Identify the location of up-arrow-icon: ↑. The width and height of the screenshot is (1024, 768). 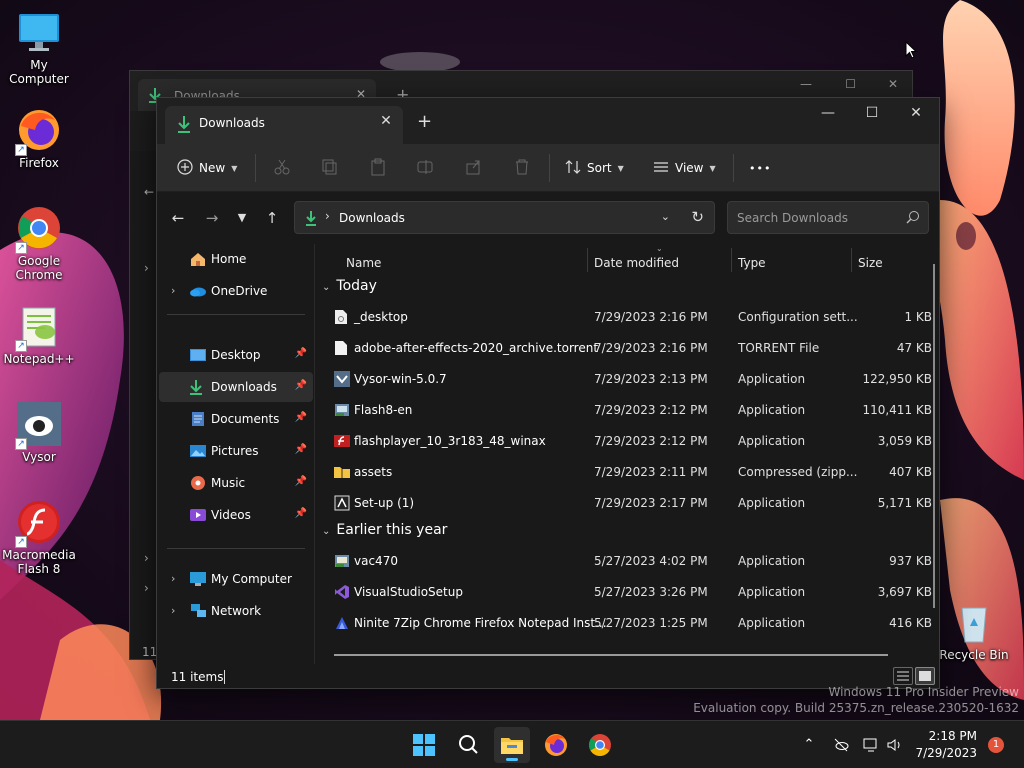
(272, 219).